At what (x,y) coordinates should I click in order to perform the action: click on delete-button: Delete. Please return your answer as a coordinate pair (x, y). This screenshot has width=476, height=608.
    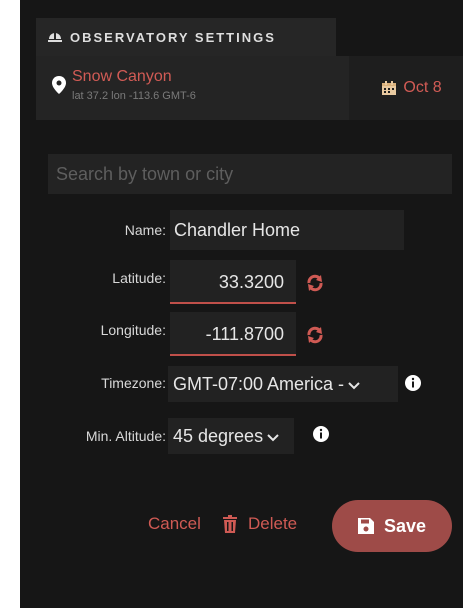
    Looking at the image, I should click on (259, 524).